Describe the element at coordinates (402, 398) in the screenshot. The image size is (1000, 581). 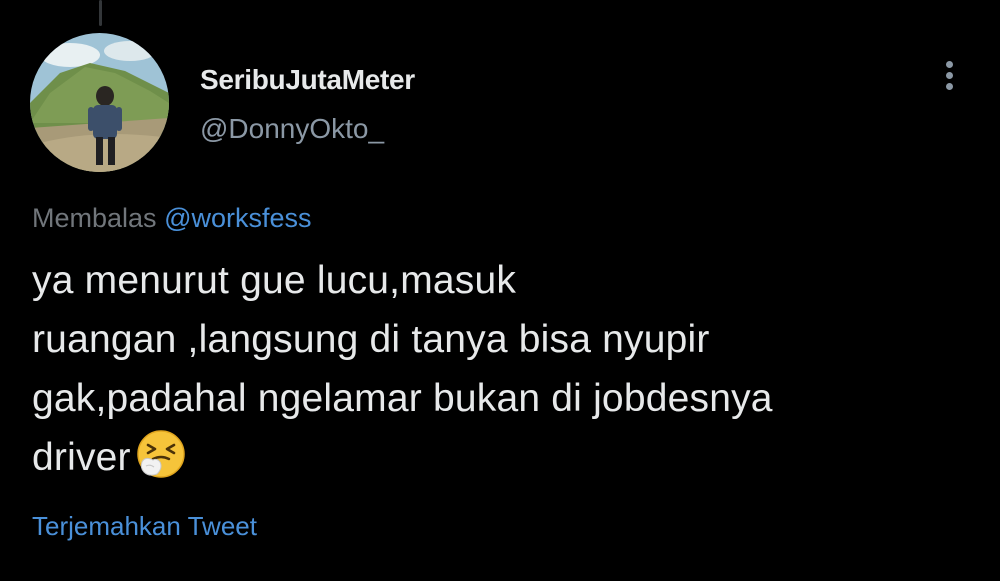
I see `tweet-text-line: gak,padahal ngelamar bukan di jobdesnya` at that location.